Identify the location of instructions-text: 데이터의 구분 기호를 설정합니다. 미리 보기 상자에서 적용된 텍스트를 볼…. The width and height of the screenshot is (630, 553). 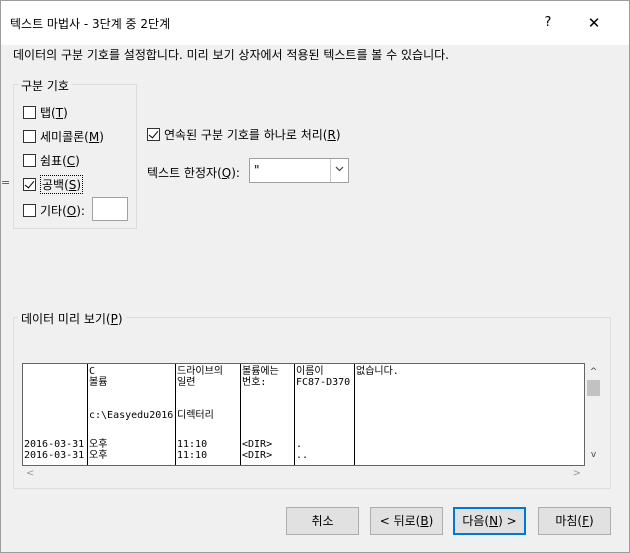
(231, 55).